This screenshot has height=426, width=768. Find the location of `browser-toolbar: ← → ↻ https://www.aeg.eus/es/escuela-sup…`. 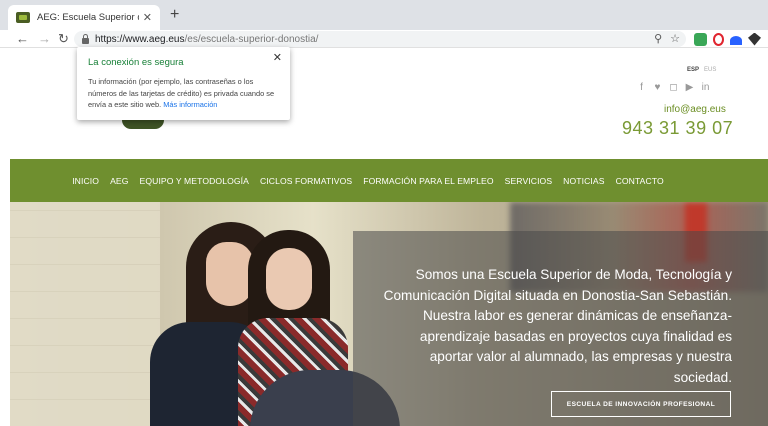

browser-toolbar: ← → ↻ https://www.aeg.eus/es/escuela-sup… is located at coordinates (384, 39).